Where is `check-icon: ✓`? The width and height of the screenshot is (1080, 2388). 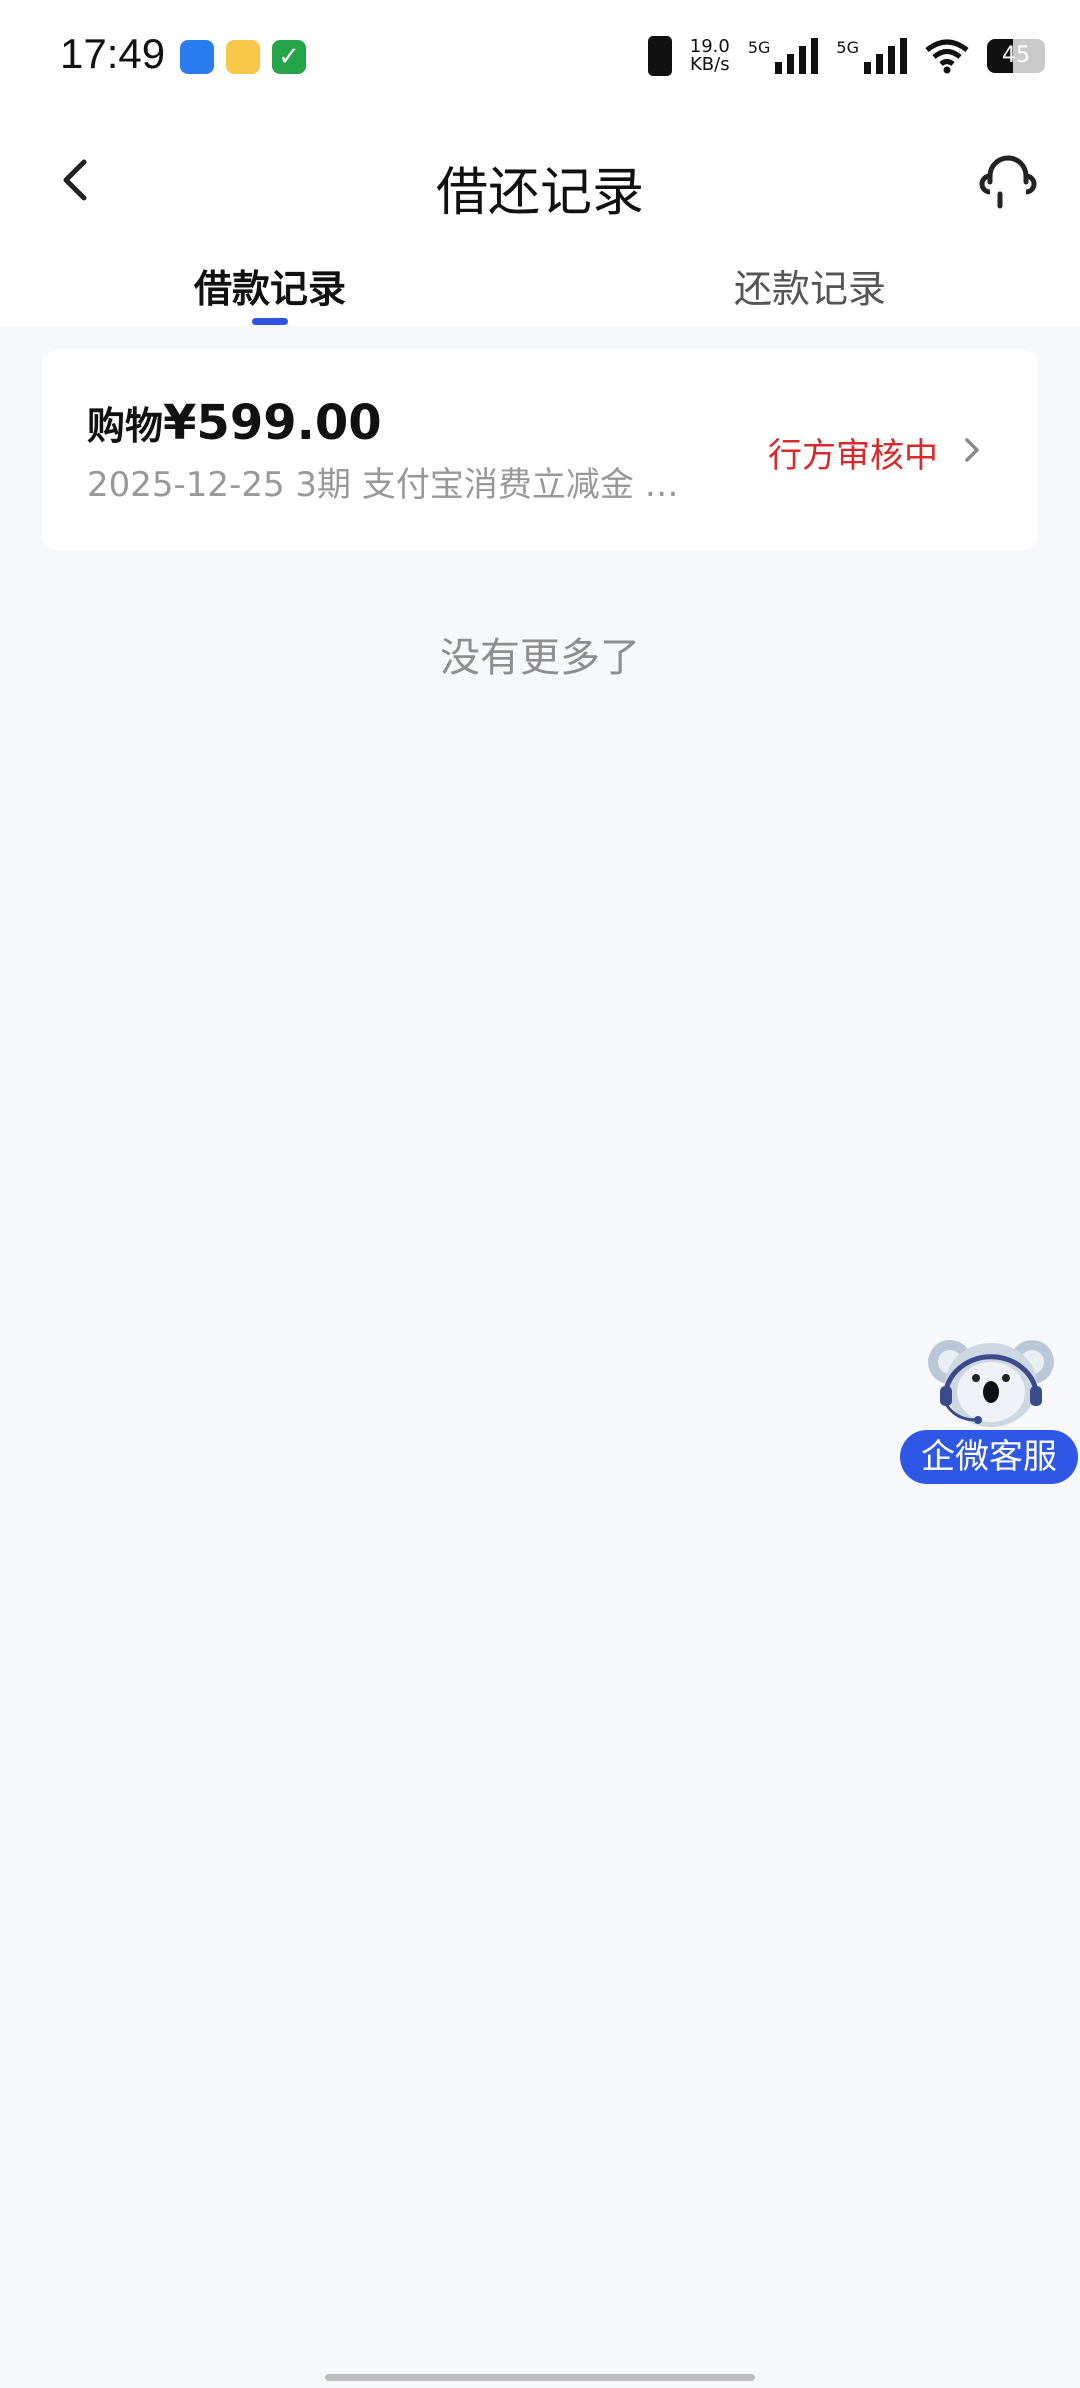
check-icon: ✓ is located at coordinates (289, 57).